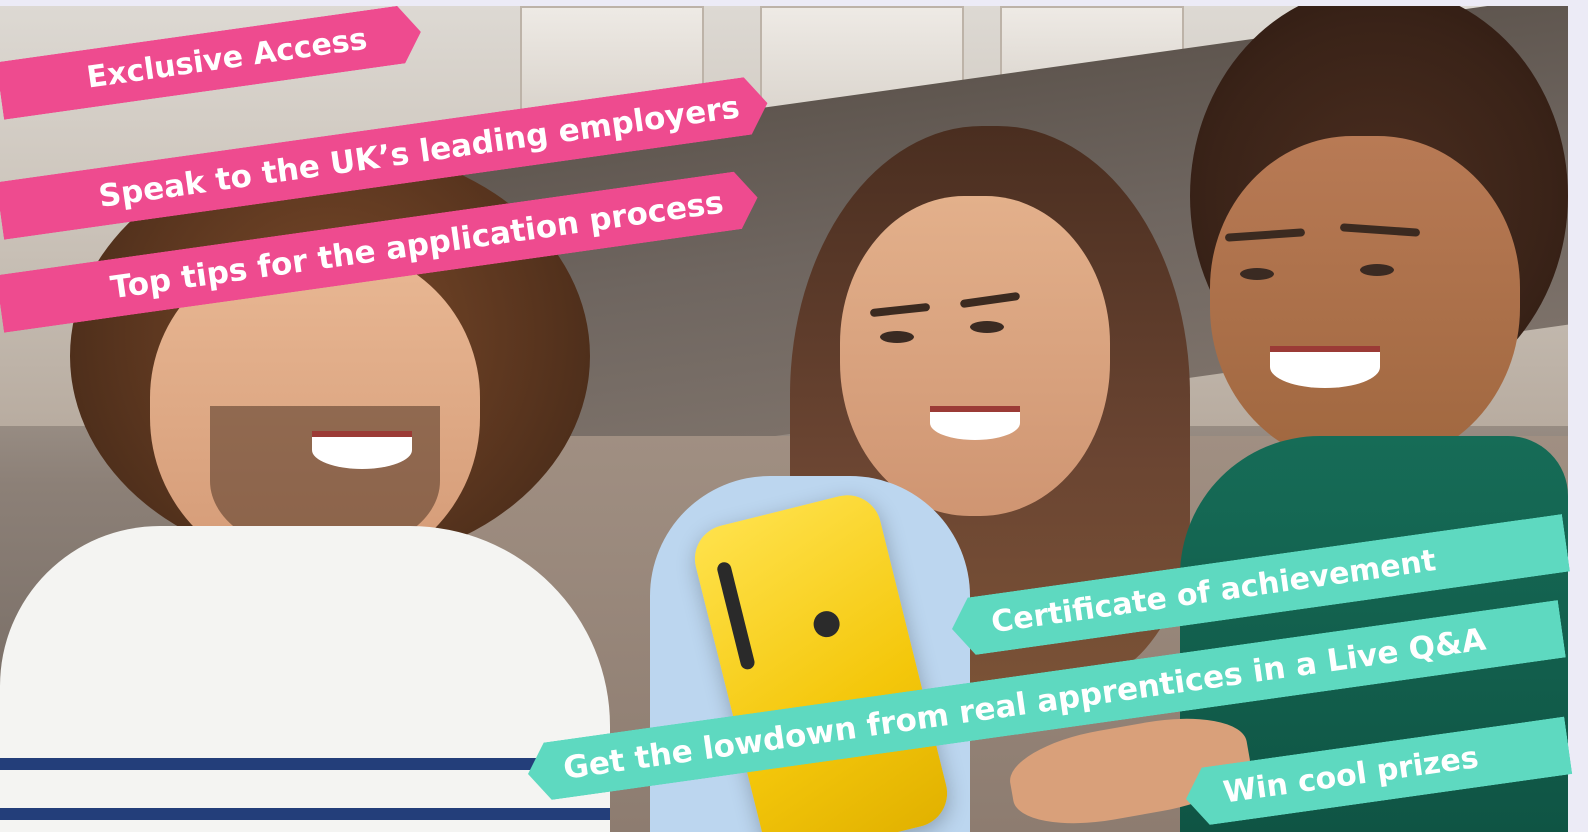 The width and height of the screenshot is (1588, 832). I want to click on white-tshirt, so click(305, 679).